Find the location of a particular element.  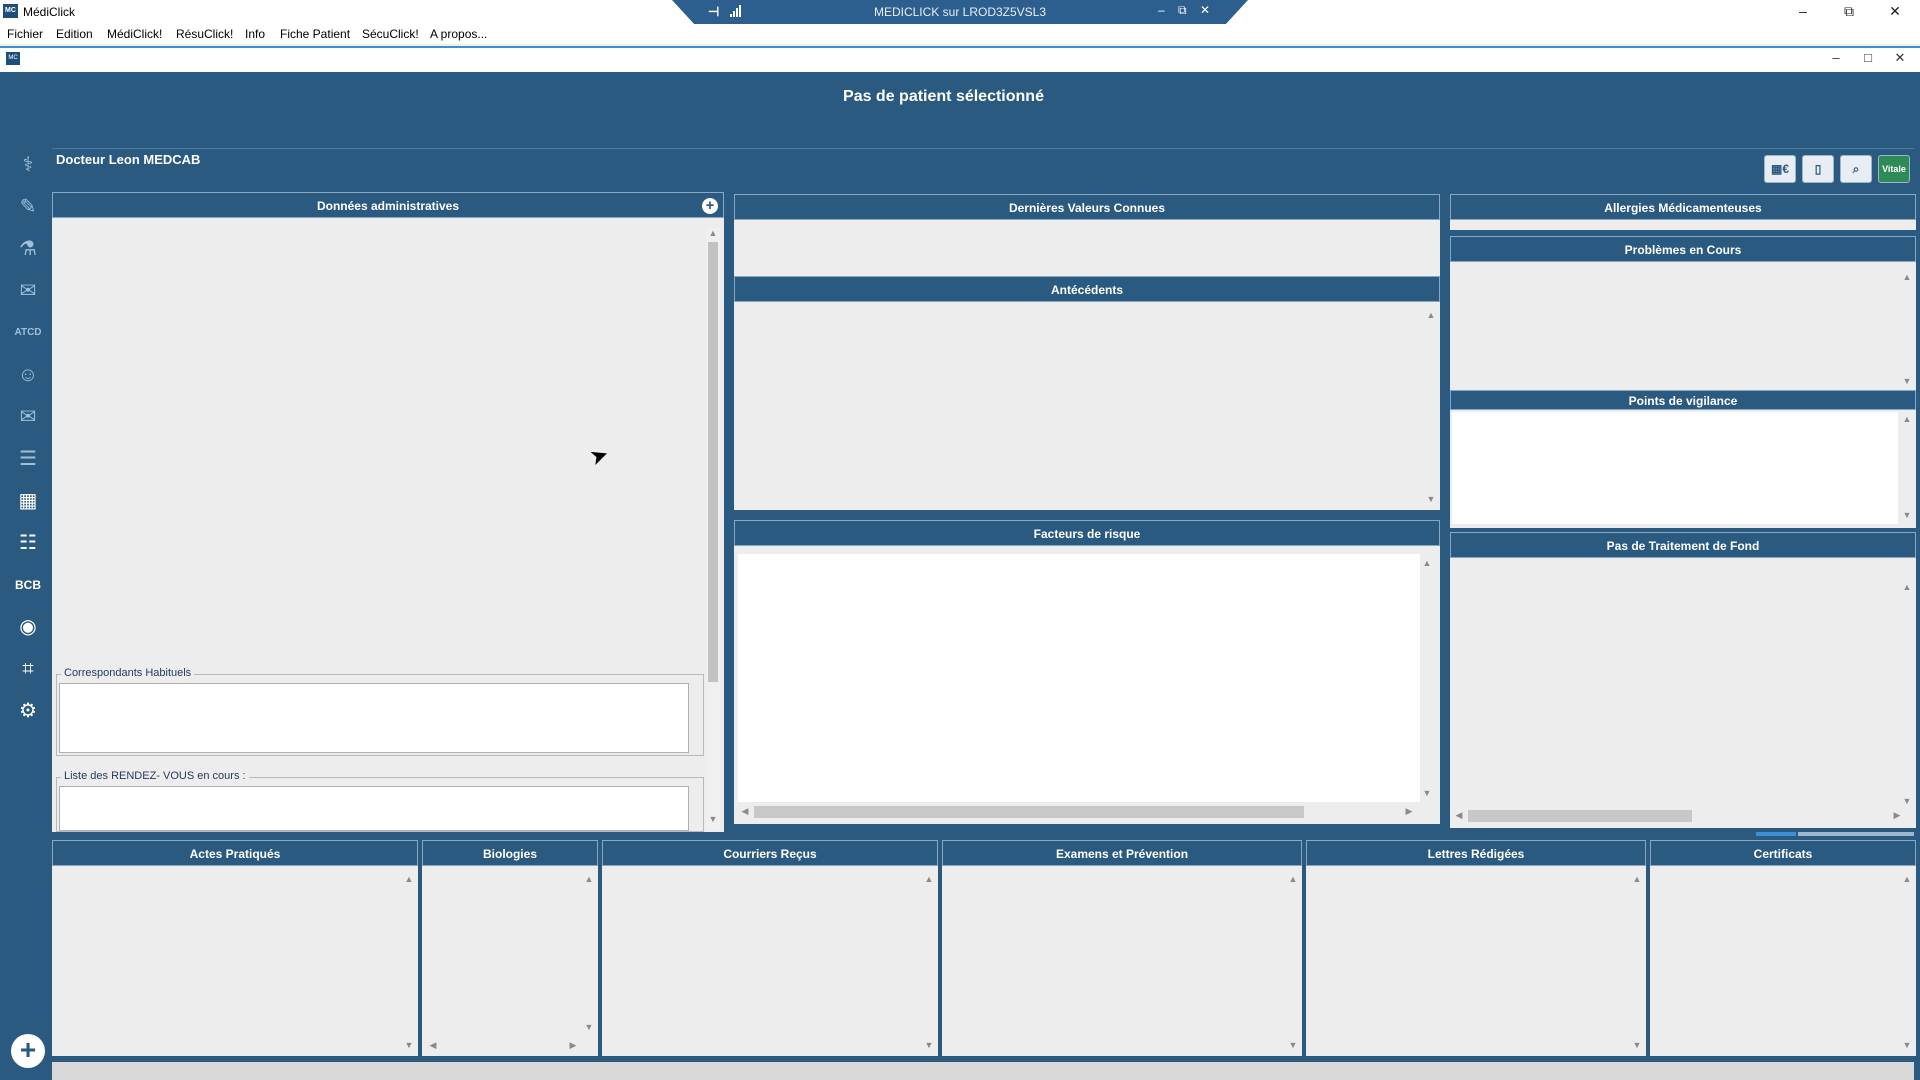

page-tabs is located at coordinates (1856, 834).